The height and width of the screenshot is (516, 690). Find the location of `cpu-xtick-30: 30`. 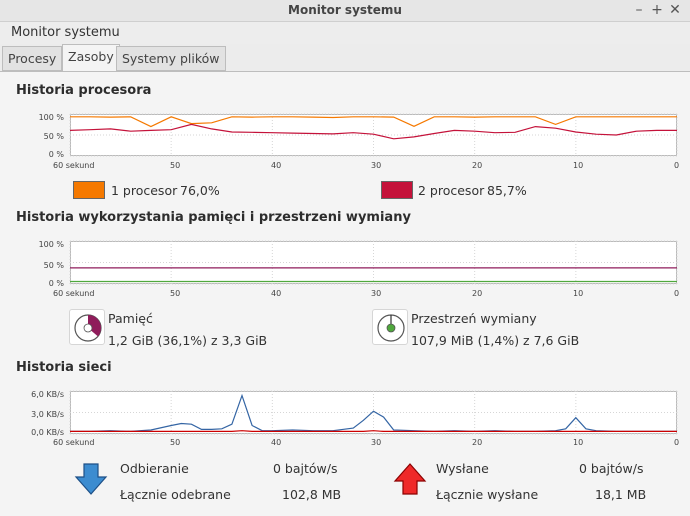

cpu-xtick-30: 30 is located at coordinates (376, 165).